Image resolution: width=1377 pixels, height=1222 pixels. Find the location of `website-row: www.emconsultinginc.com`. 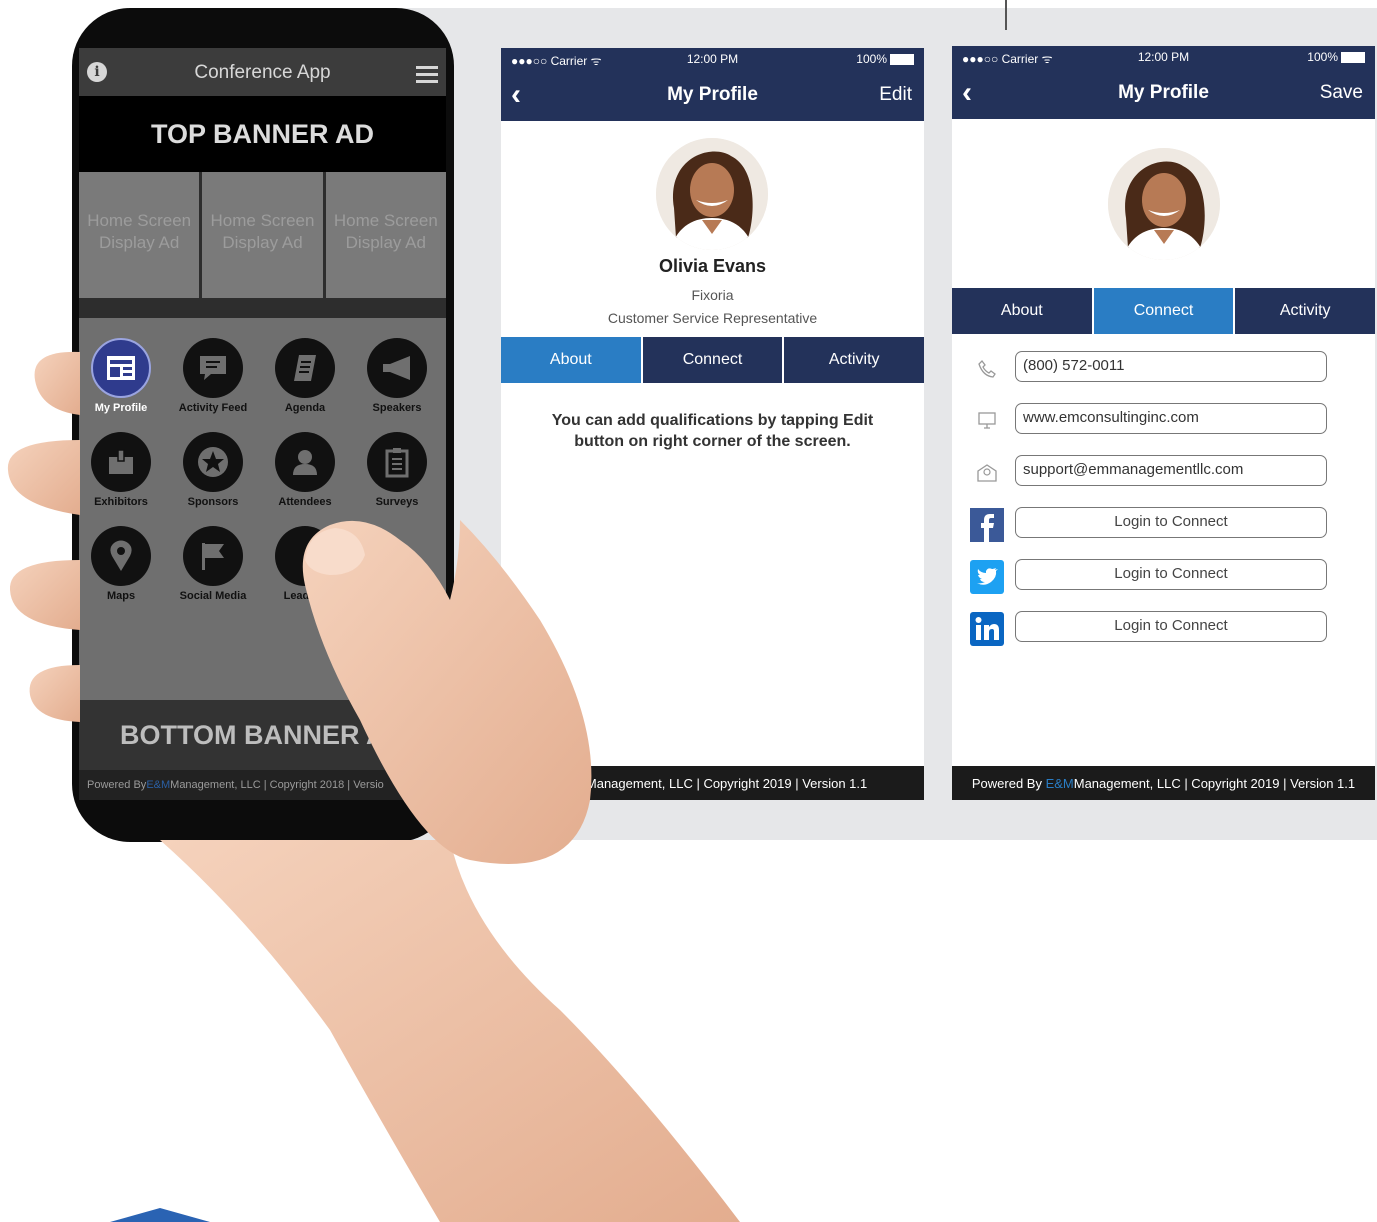

website-row: www.emconsultinginc.com is located at coordinates (1163, 419).